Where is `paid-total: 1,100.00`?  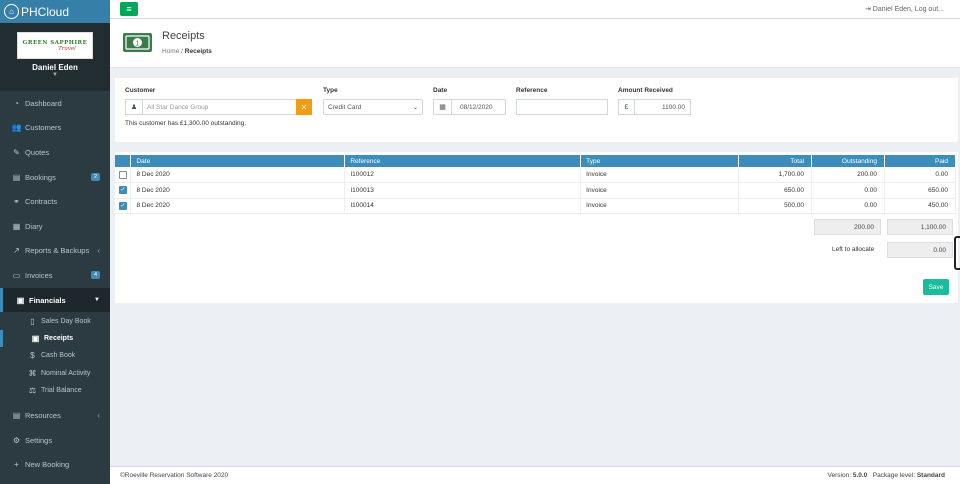
paid-total: 1,100.00 is located at coordinates (920, 227).